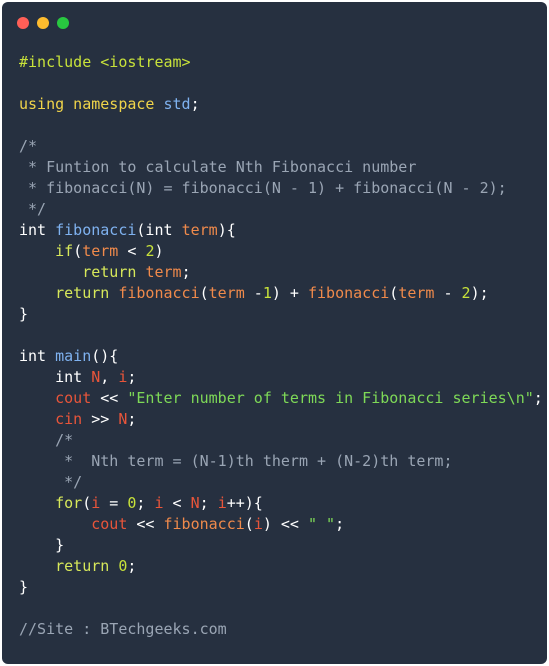 The width and height of the screenshot is (549, 666). What do you see at coordinates (226, 230) in the screenshot?
I see `code-token-punct: ){` at bounding box center [226, 230].